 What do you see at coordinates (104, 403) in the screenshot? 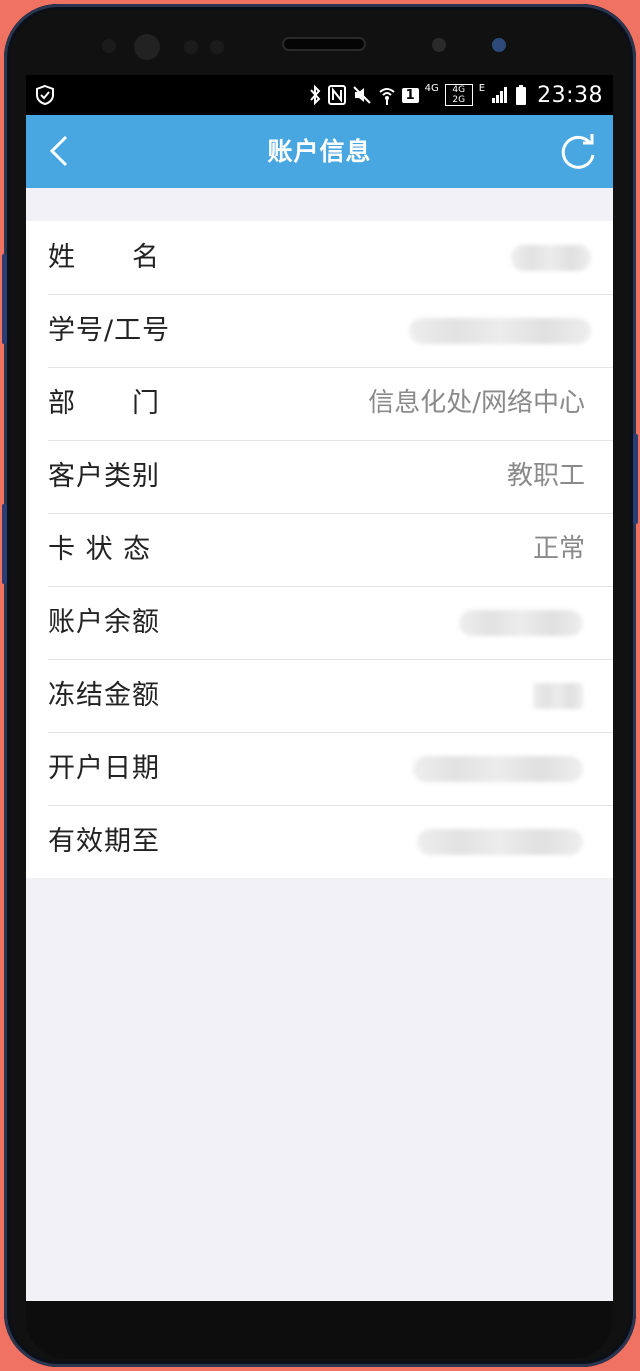
I see `row-label: 部 门` at bounding box center [104, 403].